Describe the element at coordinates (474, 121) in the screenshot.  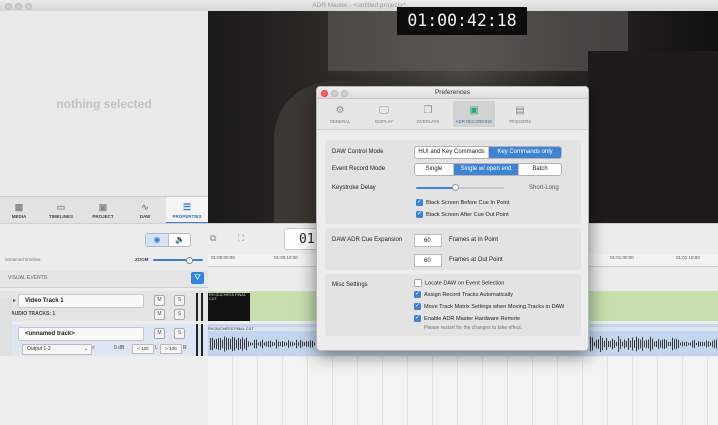
I see `tab-label: ADR RECORDING` at that location.